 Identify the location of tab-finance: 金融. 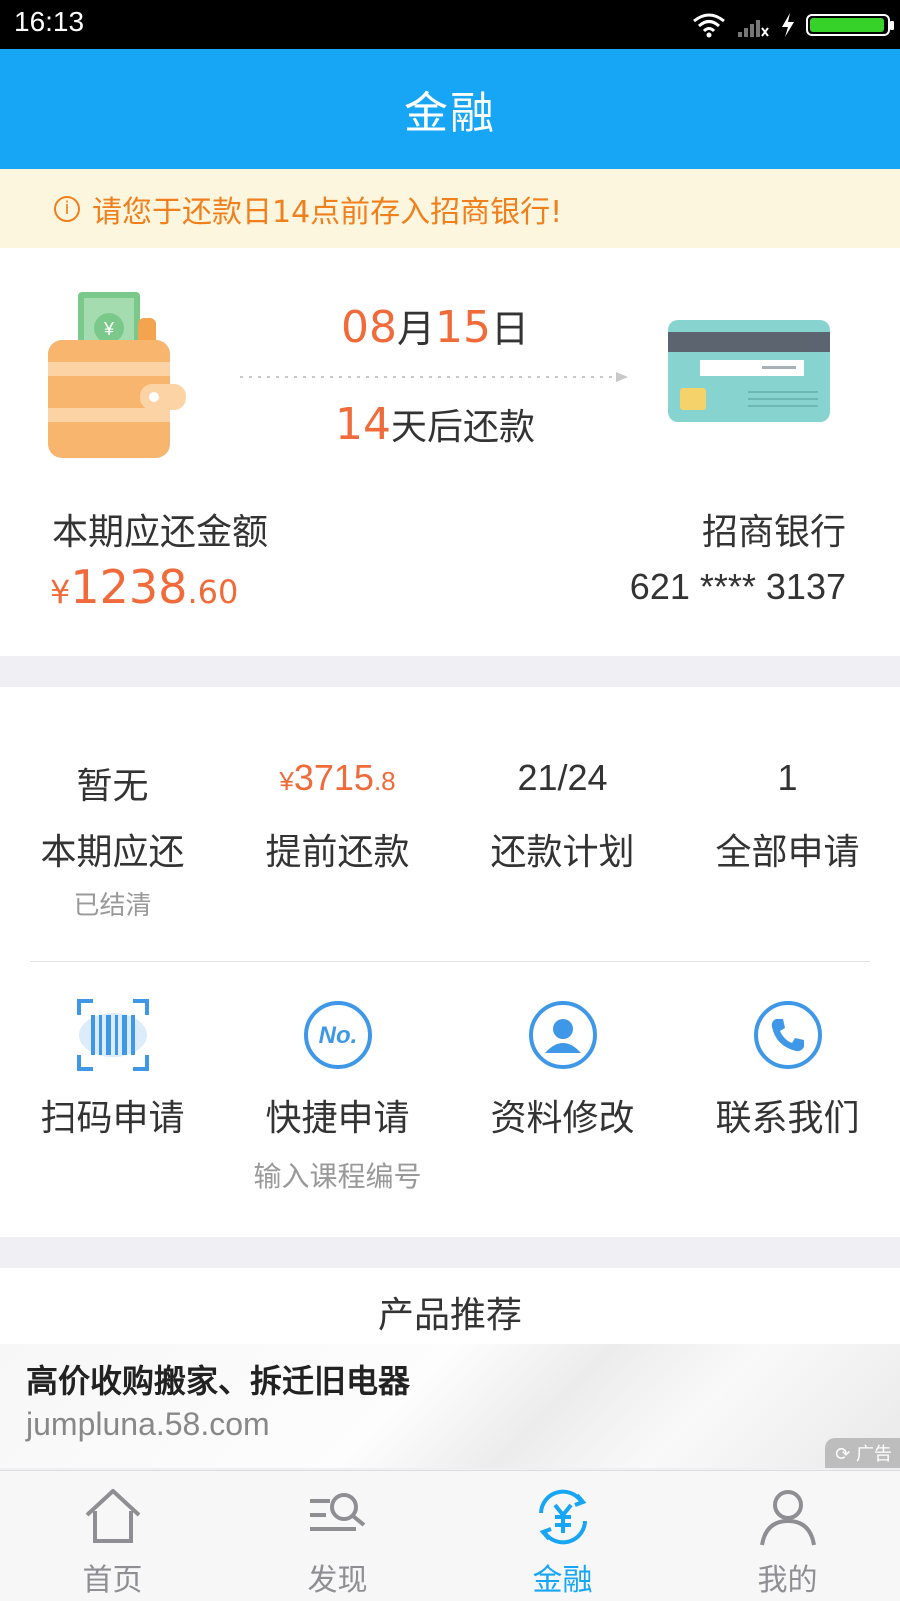
(562, 1536).